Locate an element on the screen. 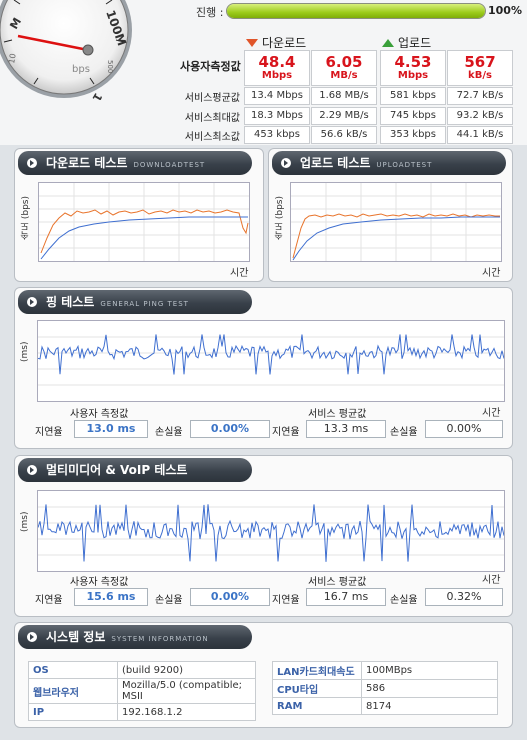 This screenshot has width=527, height=740. ping-test-line is located at coordinates (271, 354).